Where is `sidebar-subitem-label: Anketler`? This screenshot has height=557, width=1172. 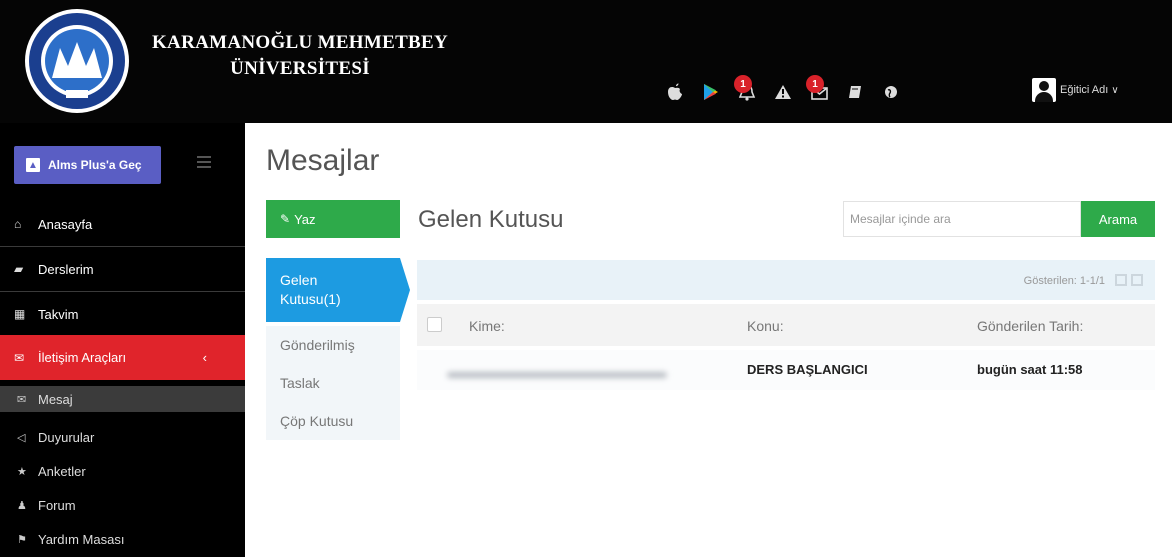
sidebar-subitem-label: Anketler is located at coordinates (62, 471).